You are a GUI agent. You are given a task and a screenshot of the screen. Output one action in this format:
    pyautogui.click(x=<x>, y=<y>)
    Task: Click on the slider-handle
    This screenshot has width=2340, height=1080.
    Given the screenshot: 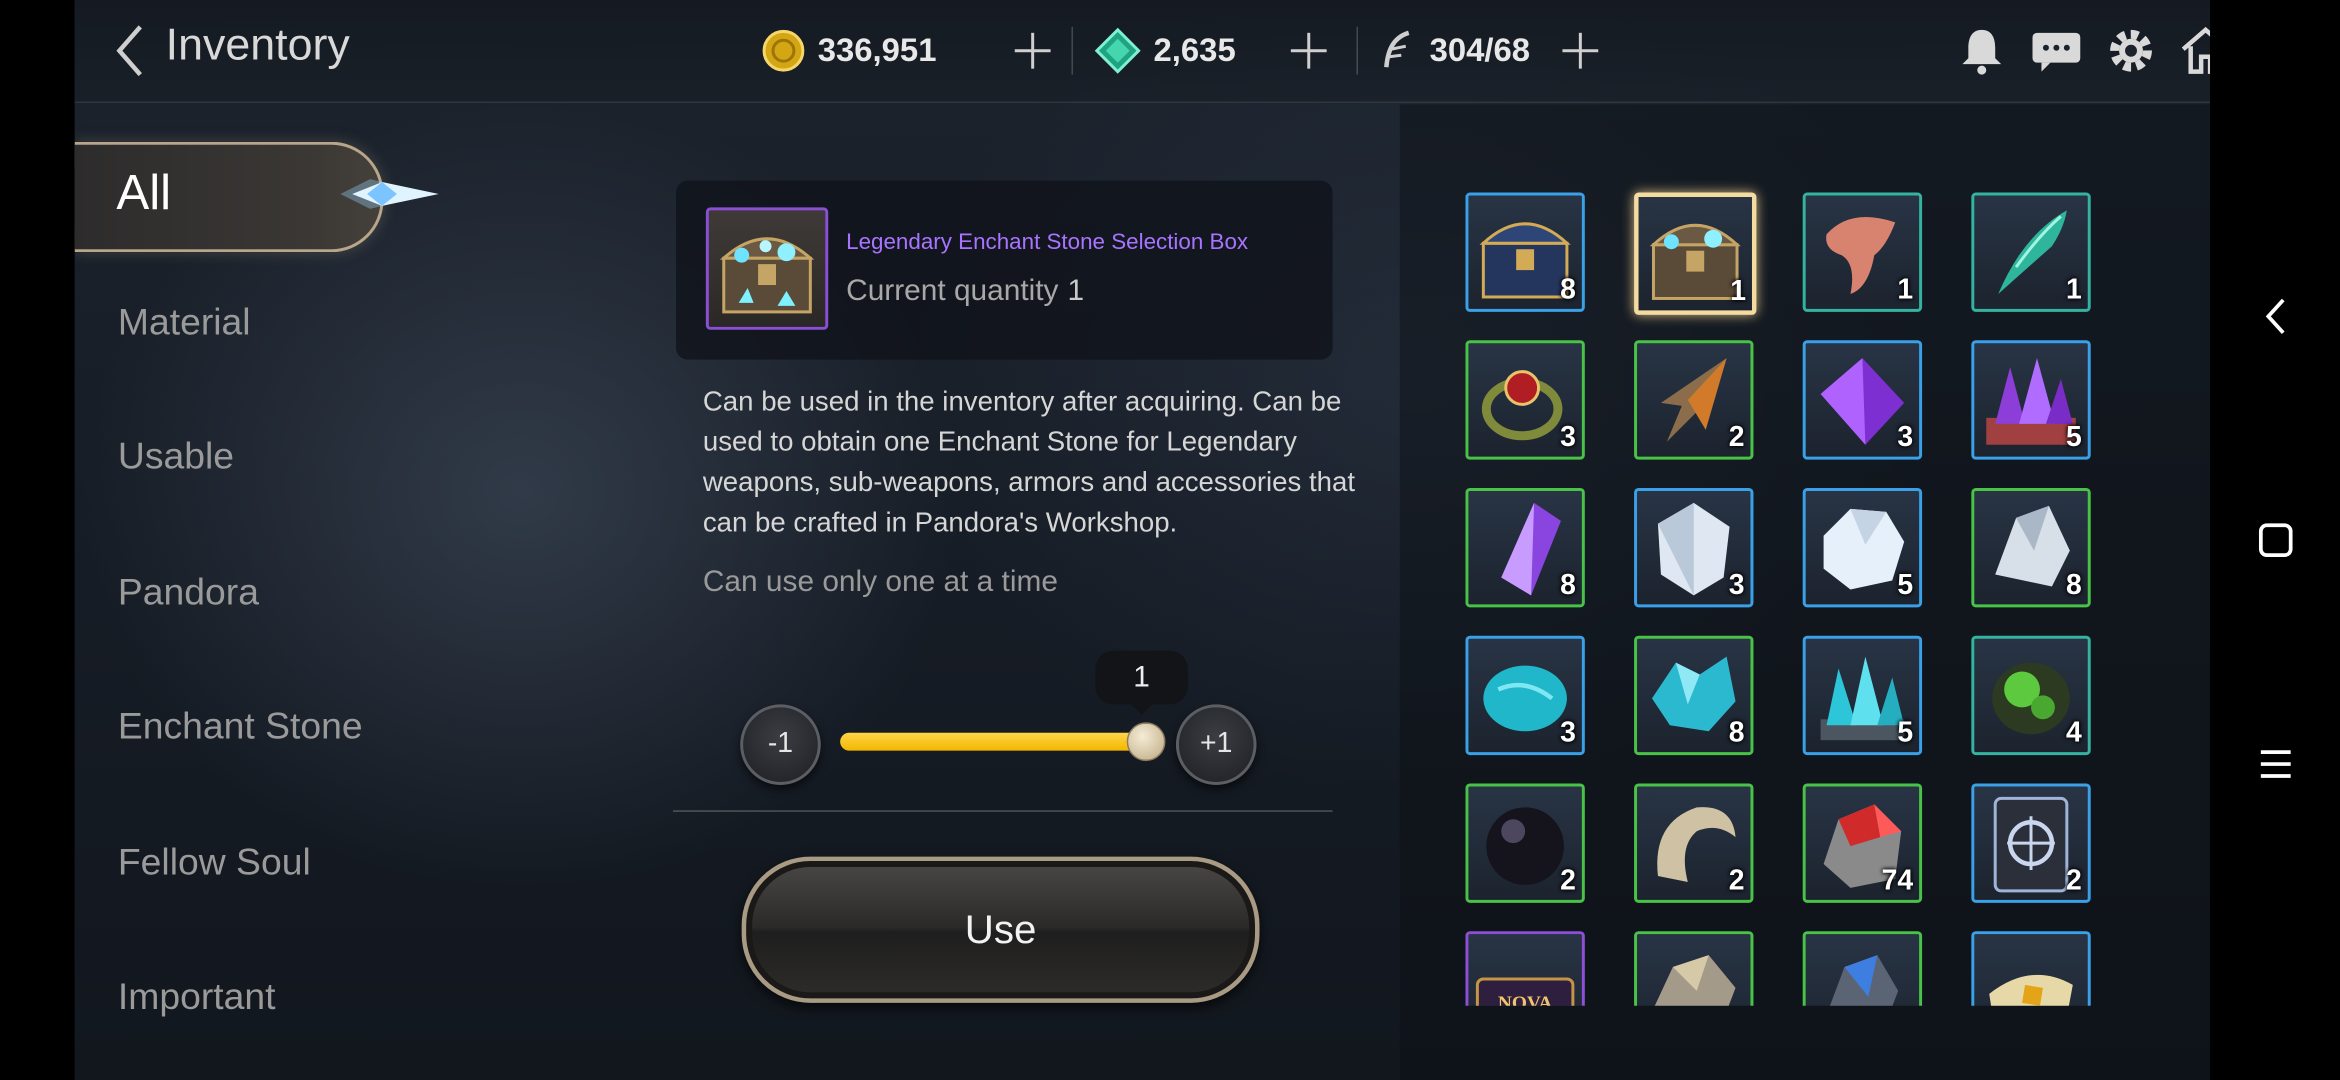 What is the action you would take?
    pyautogui.click(x=1146, y=742)
    